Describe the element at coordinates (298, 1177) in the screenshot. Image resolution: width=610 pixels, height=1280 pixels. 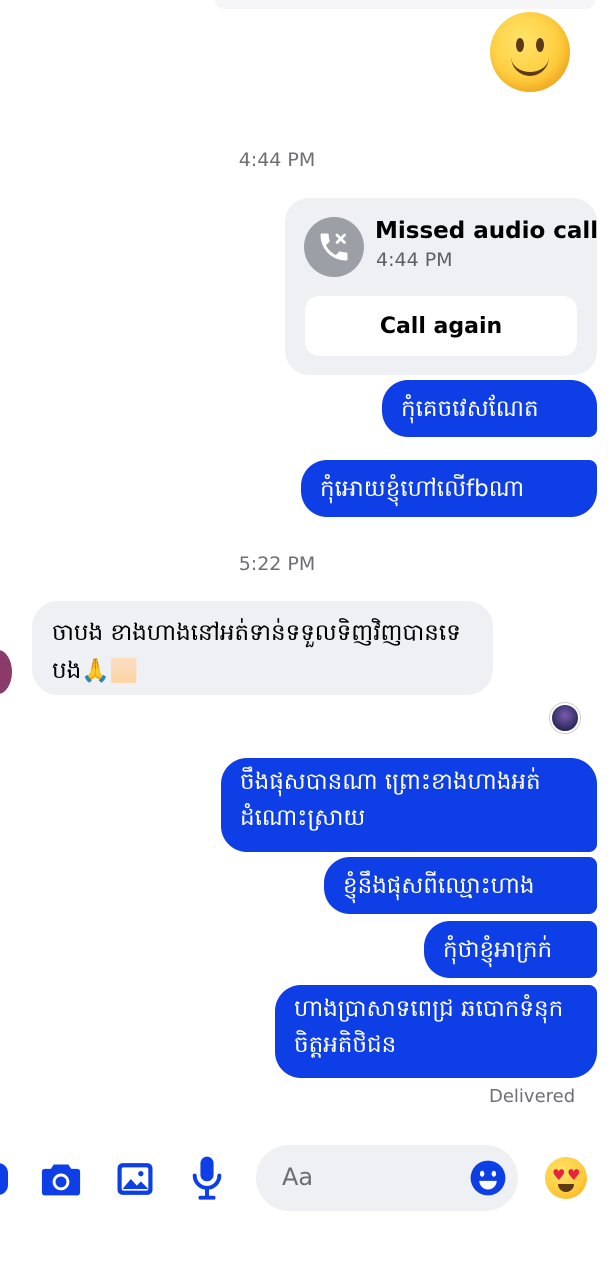
I see `message-input-placeholder: Aa` at that location.